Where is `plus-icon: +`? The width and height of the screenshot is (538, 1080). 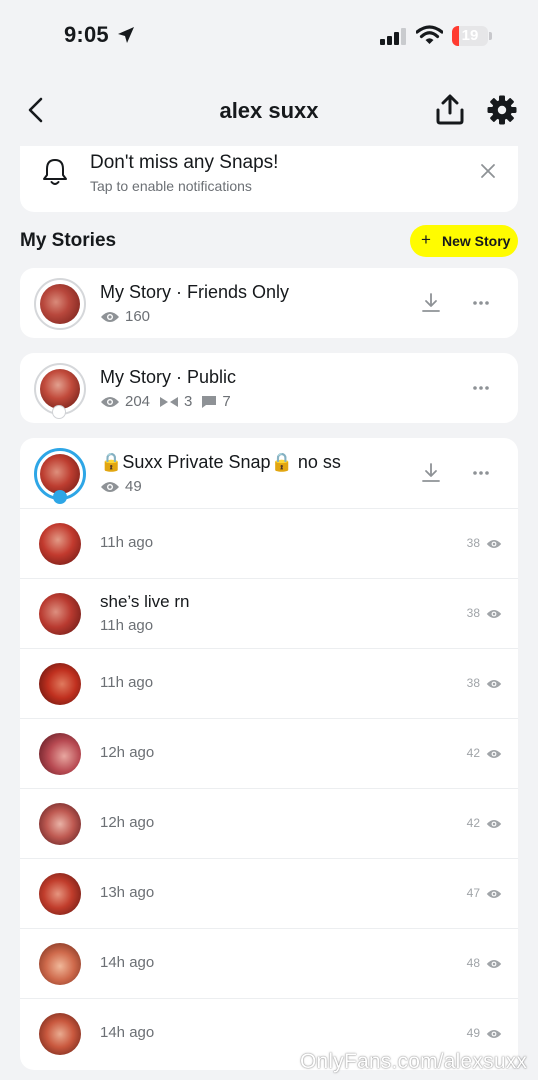 plus-icon: + is located at coordinates (426, 239).